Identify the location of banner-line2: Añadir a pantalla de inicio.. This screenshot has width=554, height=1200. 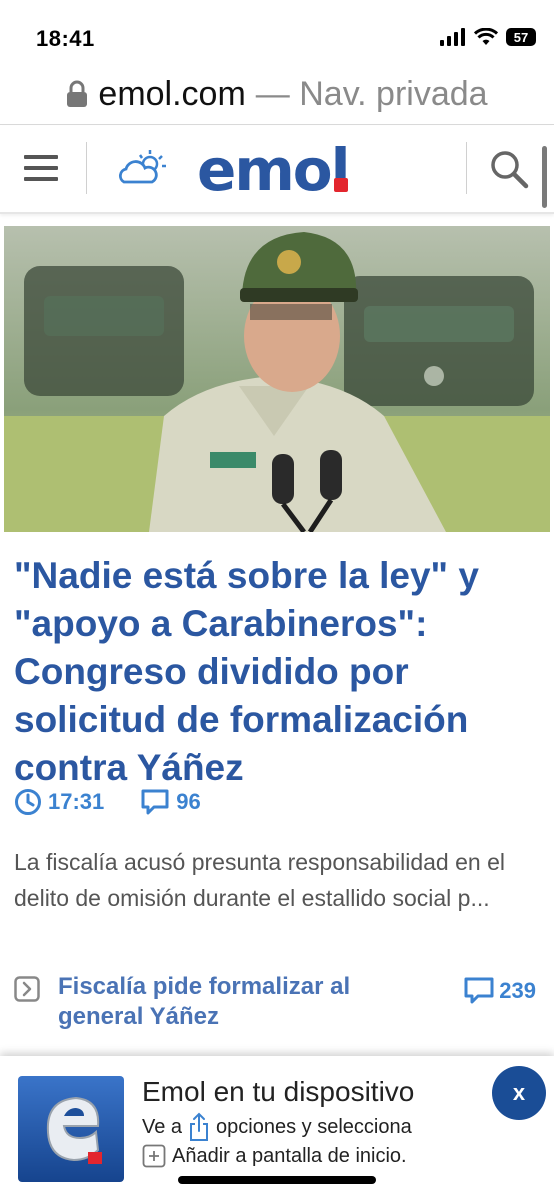
(289, 1155).